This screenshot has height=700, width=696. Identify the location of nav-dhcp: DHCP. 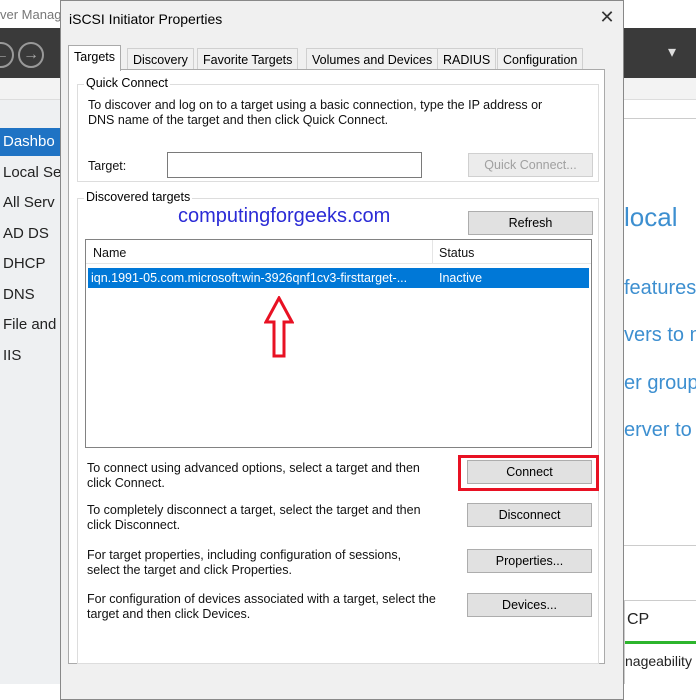
(30, 264).